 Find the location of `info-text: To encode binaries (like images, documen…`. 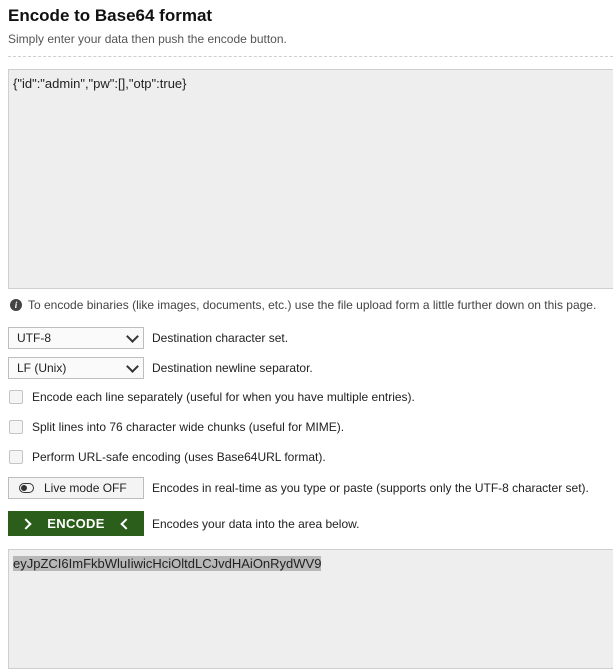

info-text: To encode binaries (like images, documen… is located at coordinates (312, 305).